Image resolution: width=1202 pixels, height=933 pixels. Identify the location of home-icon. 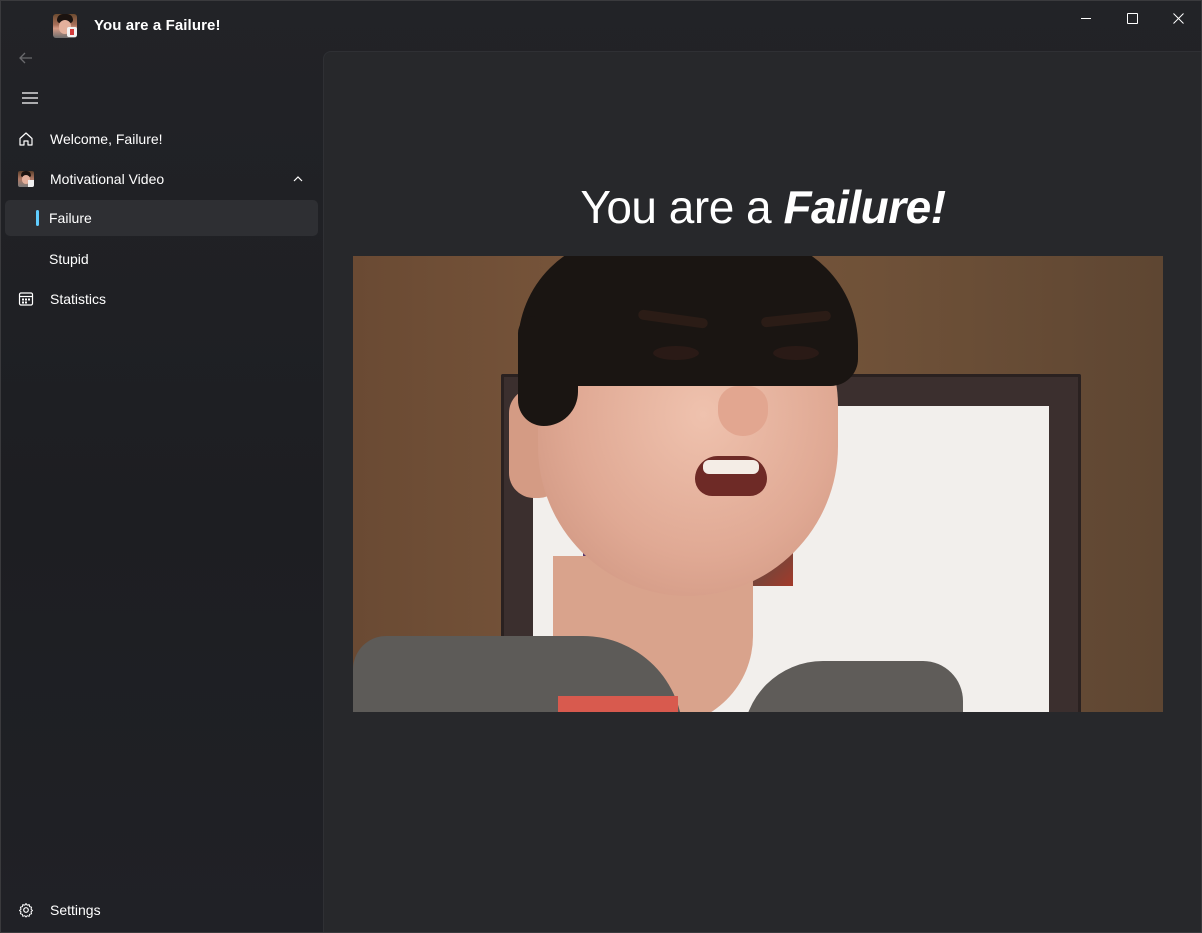
(26, 139).